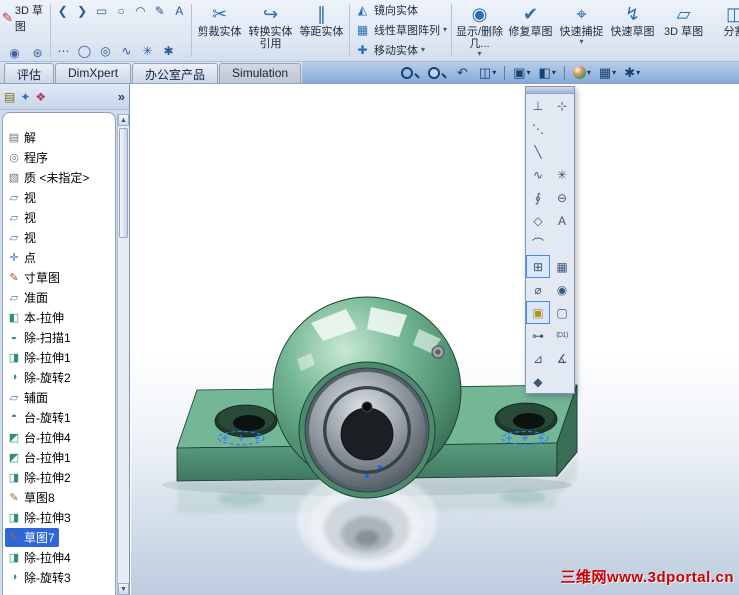 The height and width of the screenshot is (595, 739). I want to click on tree-item-cut-extrude4: ◨ 除-拉伸4, so click(59, 557).